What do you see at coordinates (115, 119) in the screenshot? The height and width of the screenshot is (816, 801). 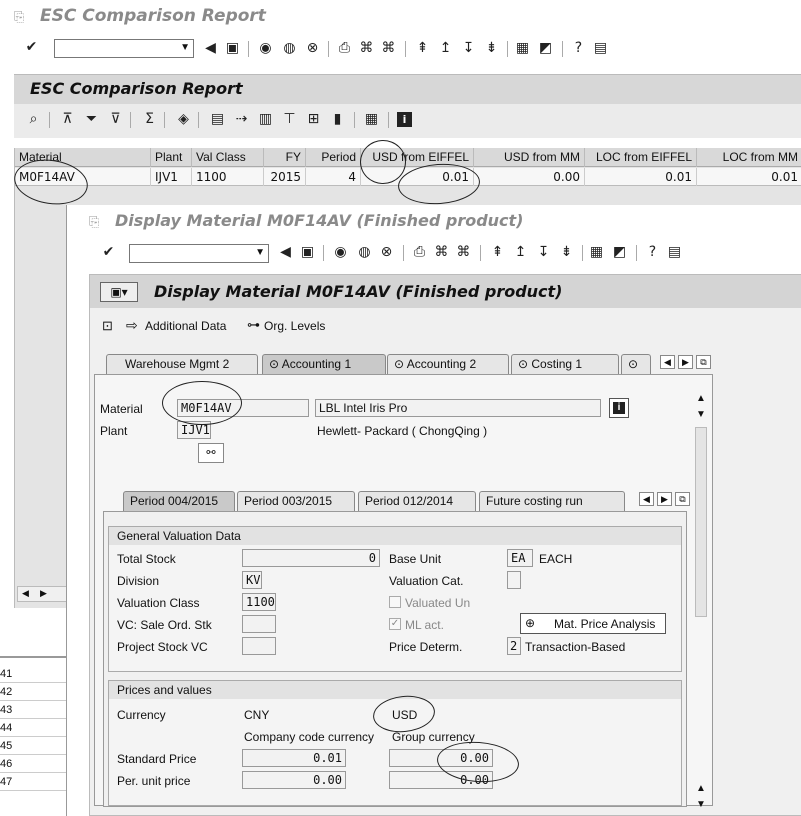 I see `filter-set-icon: ⊽` at bounding box center [115, 119].